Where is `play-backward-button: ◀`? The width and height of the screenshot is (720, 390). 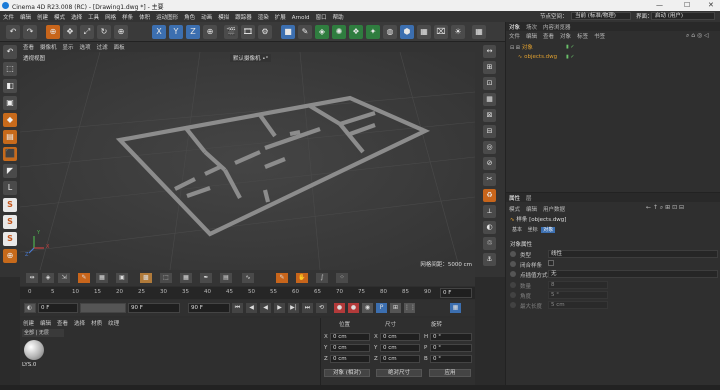
play-backward-button: ◀ is located at coordinates (265, 308).